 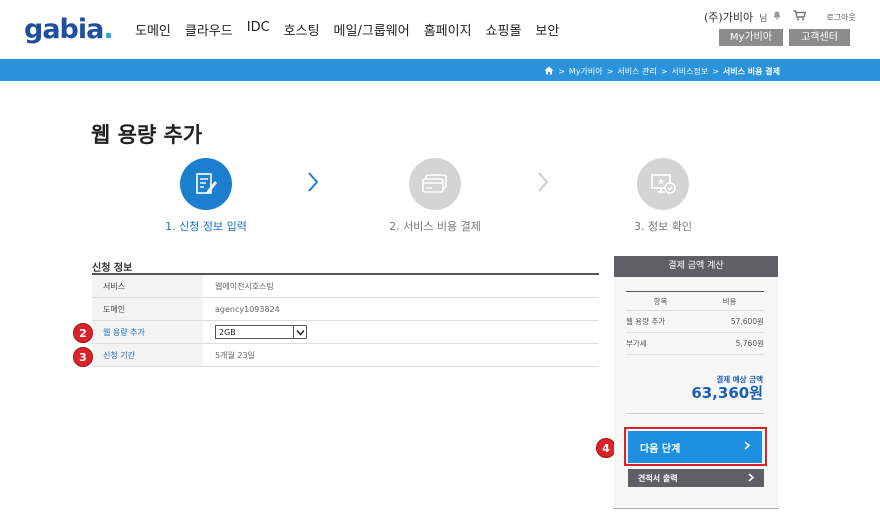 I want to click on user-name: (주)가비아, so click(x=729, y=17).